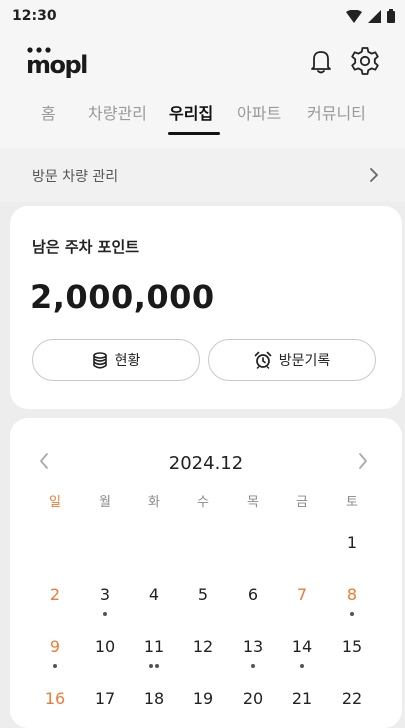  Describe the element at coordinates (253, 502) in the screenshot. I see `weekday-label: 목` at that location.